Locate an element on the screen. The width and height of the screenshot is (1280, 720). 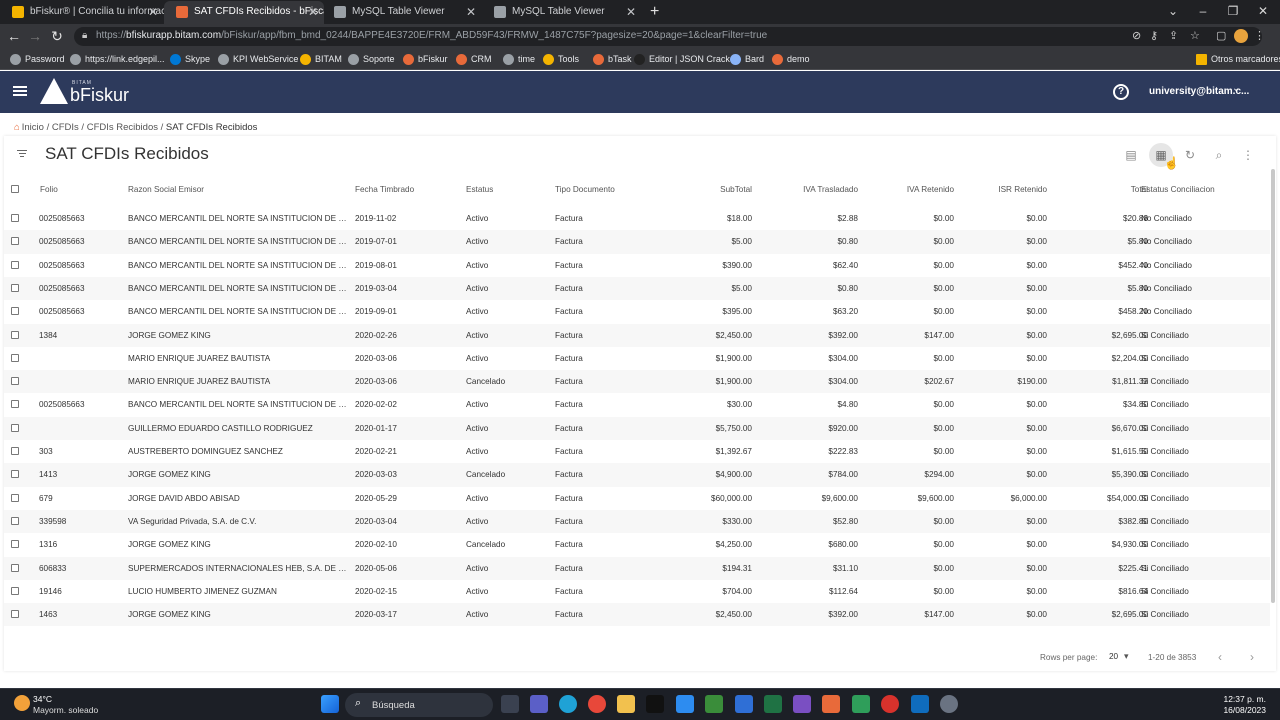
table-scrollbar is located at coordinates (1273, 386).